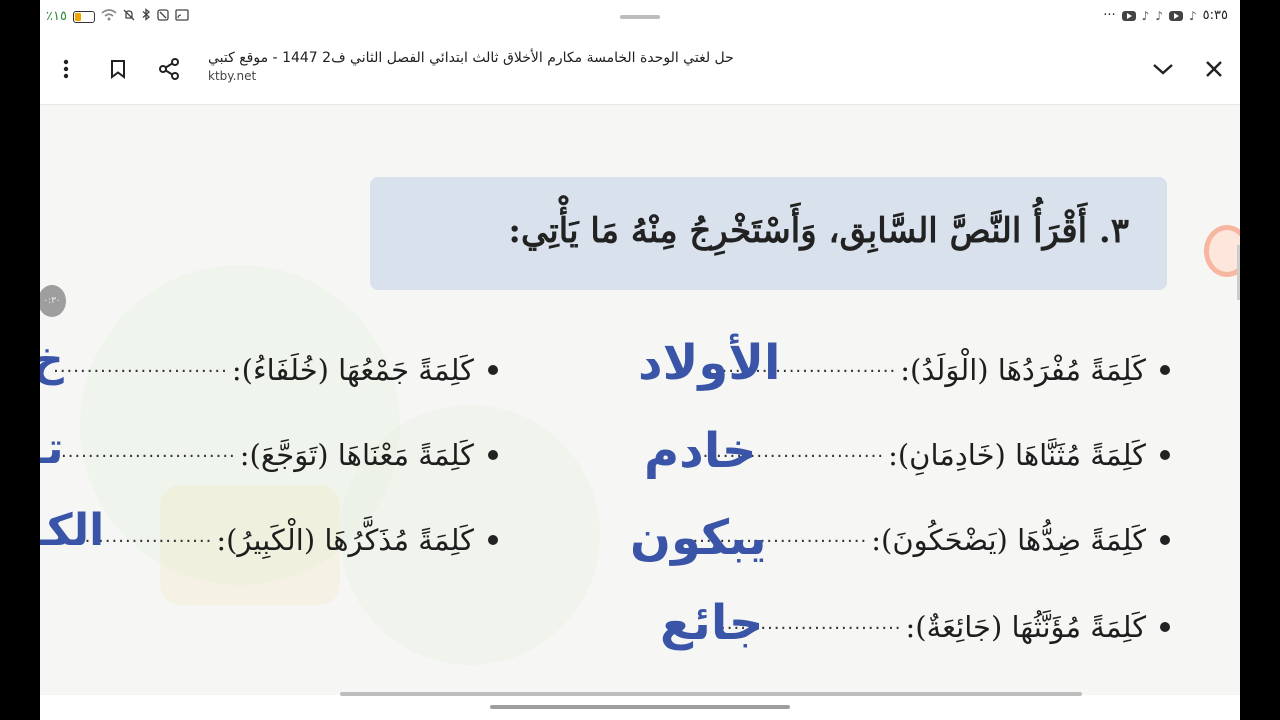 Image resolution: width=1280 pixels, height=720 pixels. What do you see at coordinates (1165, 15) in the screenshot?
I see `status-right: ··· ♪ ♪ ♪ ٥:٣٥` at bounding box center [1165, 15].